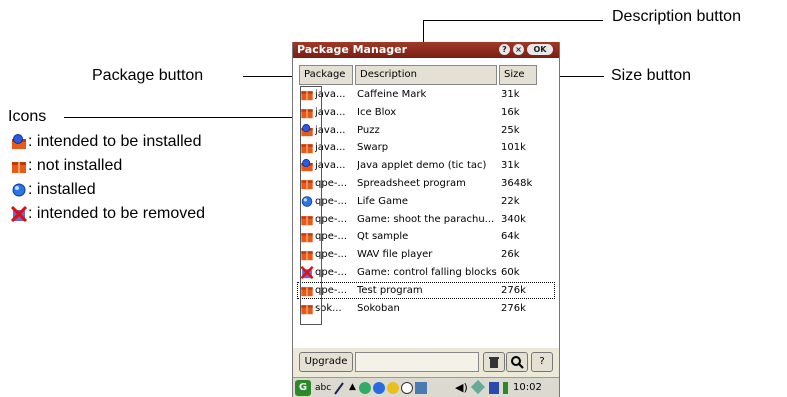 This screenshot has height=397, width=787. What do you see at coordinates (407, 388) in the screenshot?
I see `clock-icon` at bounding box center [407, 388].